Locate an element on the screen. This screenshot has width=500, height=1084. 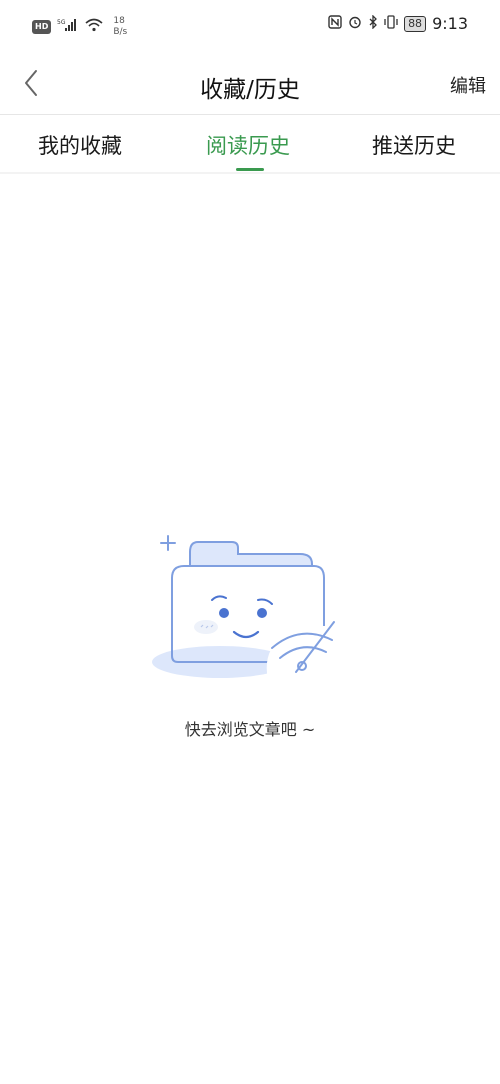
tab-bar: 我的收藏 阅读历史 推送历史 is located at coordinates (250, 144).